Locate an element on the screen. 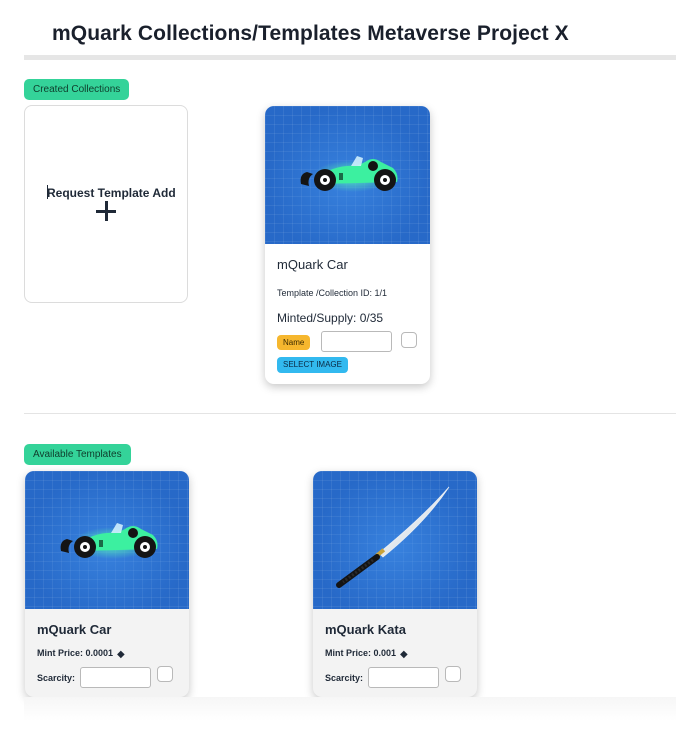  mint-price-text: Mint Price: 0.001 is located at coordinates (361, 653).